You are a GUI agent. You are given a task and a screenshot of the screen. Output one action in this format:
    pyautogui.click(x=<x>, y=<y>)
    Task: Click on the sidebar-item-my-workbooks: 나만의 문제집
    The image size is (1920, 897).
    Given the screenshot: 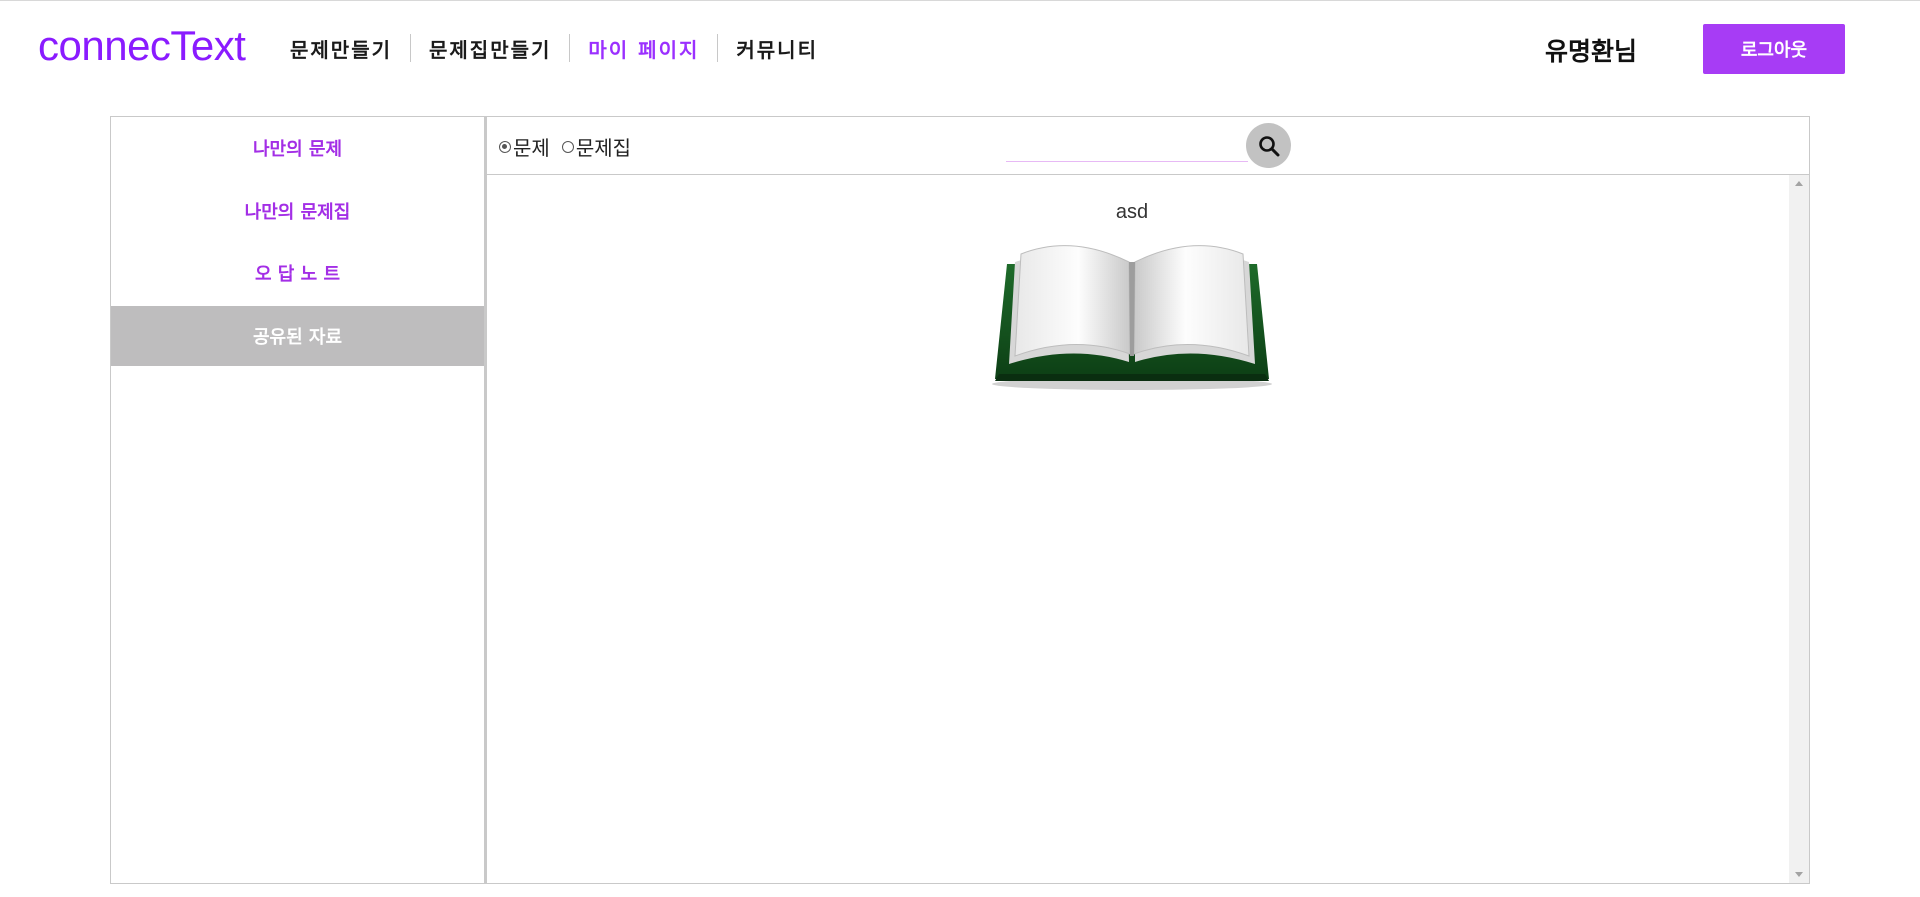 What is the action you would take?
    pyautogui.click(x=297, y=211)
    